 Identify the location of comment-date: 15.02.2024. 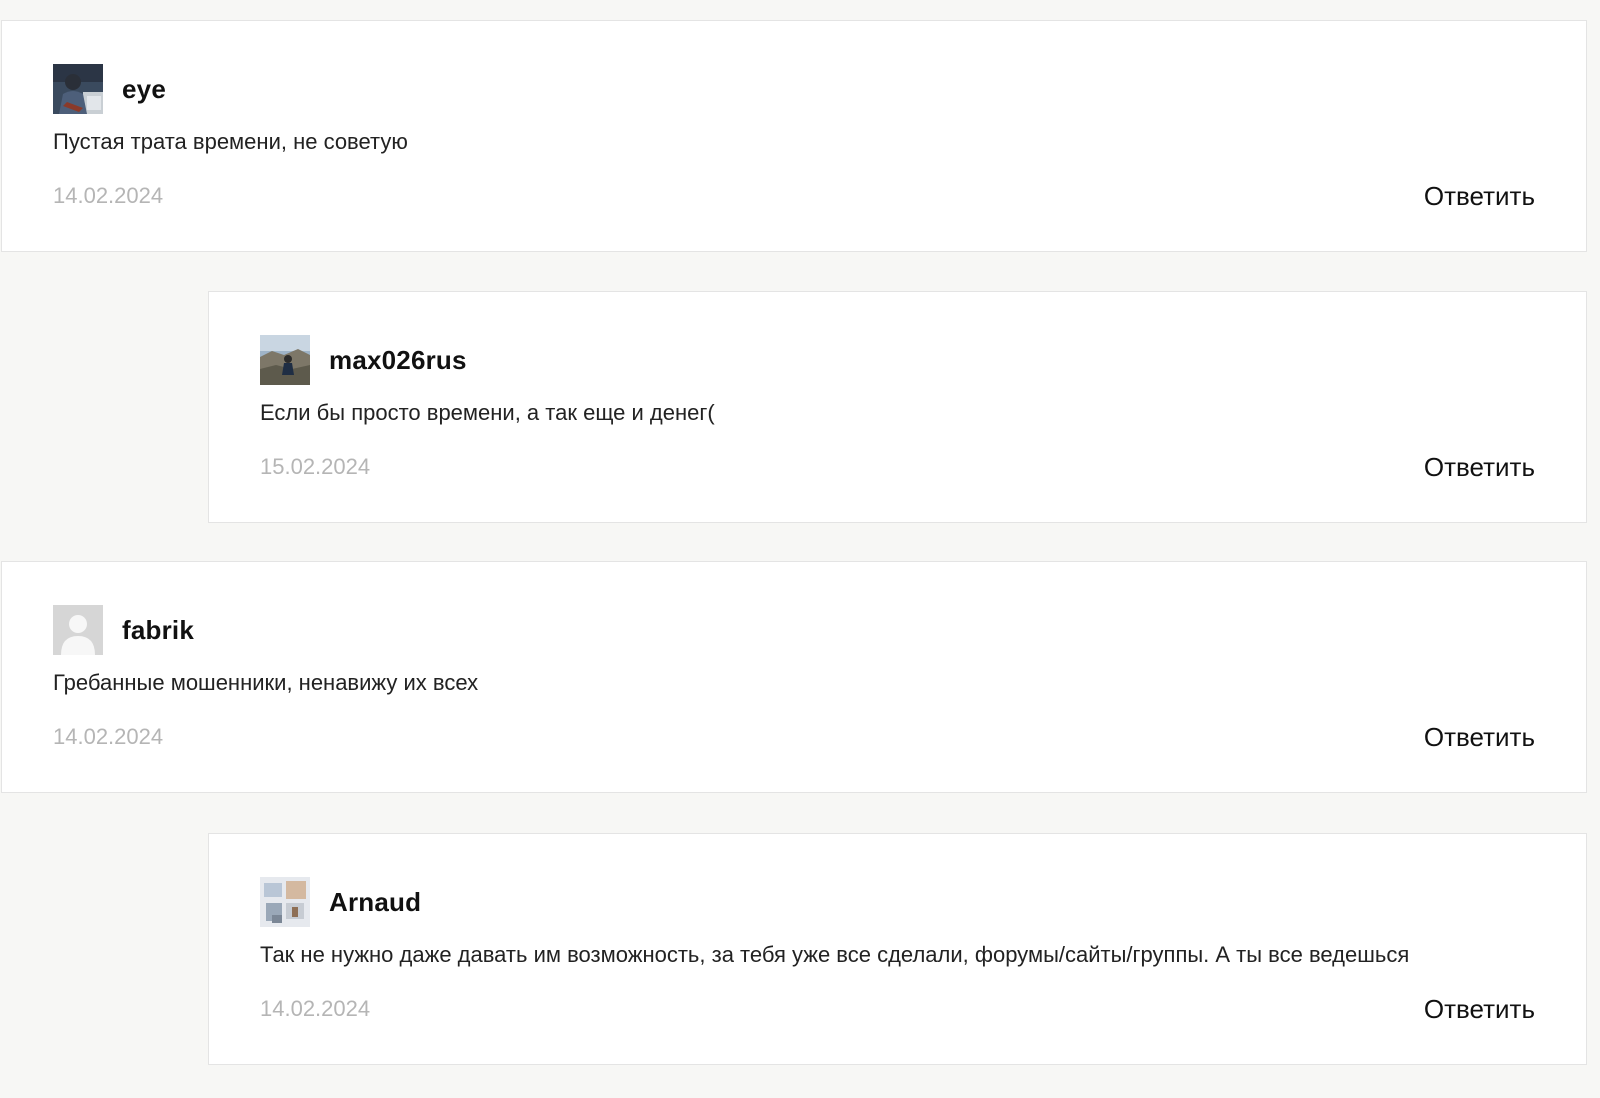
(315, 466).